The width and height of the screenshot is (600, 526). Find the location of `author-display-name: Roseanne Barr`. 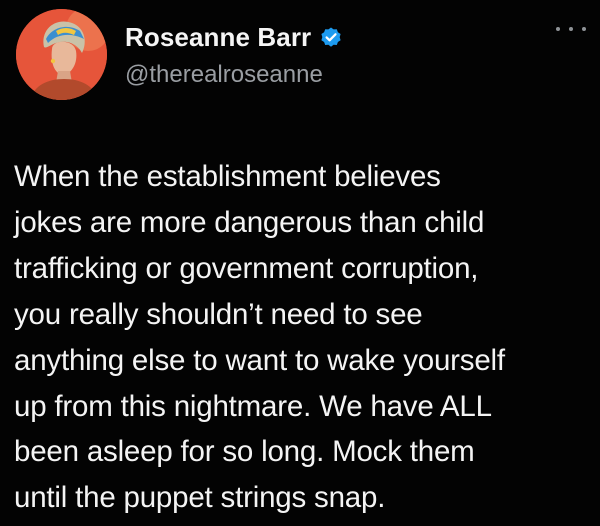

author-display-name: Roseanne Barr is located at coordinates (218, 37).